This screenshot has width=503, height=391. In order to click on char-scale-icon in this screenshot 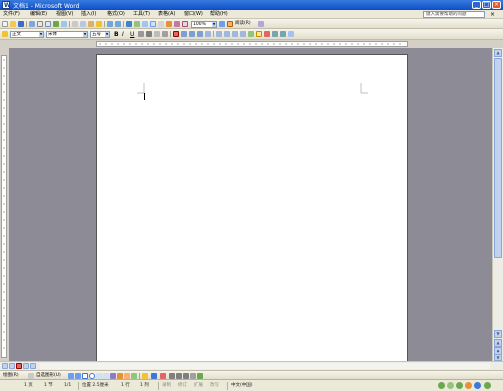, I will do `click(165, 34)`.